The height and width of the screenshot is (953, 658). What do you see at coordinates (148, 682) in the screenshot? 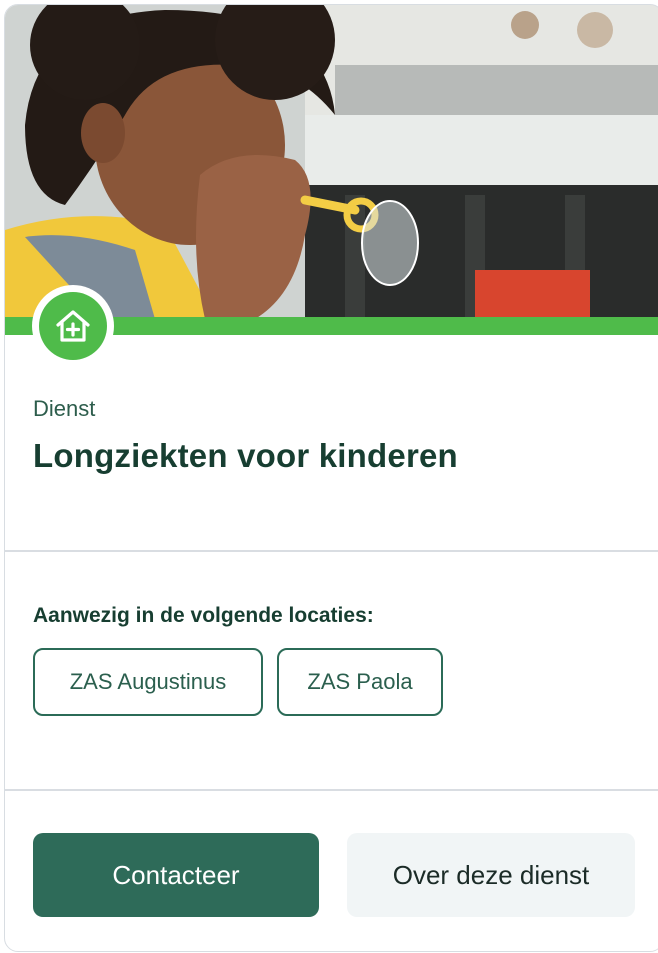
I see `location-chip-augustinus: ZAS Augustinus` at bounding box center [148, 682].